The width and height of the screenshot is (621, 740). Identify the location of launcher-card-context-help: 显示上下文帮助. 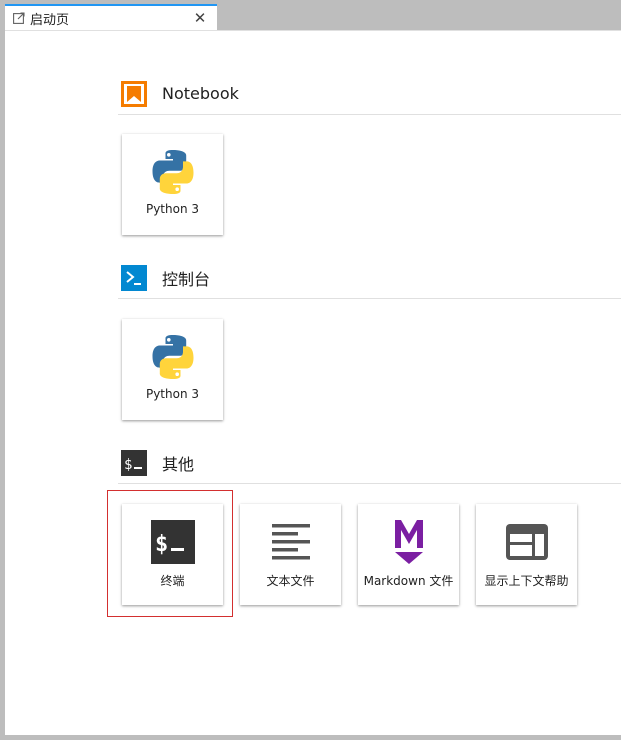
(526, 554).